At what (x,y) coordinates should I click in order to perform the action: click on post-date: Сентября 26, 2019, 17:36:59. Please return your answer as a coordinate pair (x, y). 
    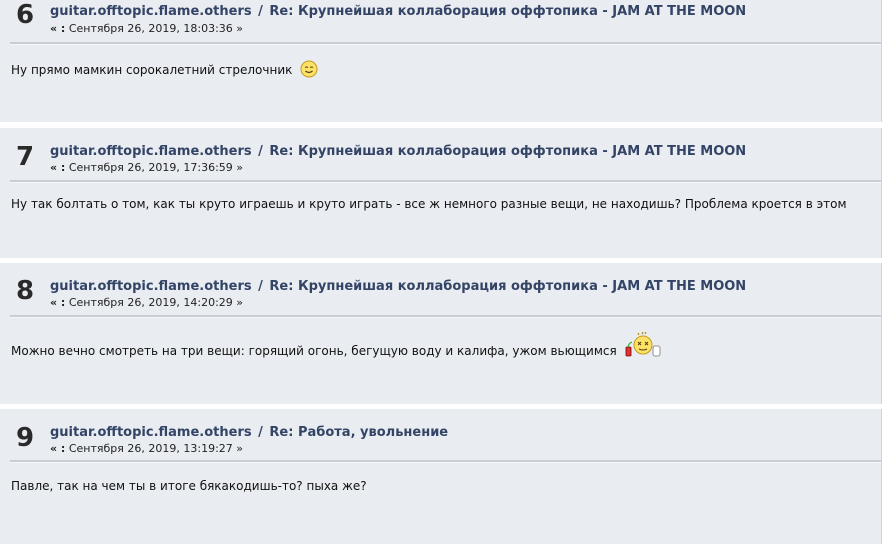
    Looking at the image, I should click on (150, 167).